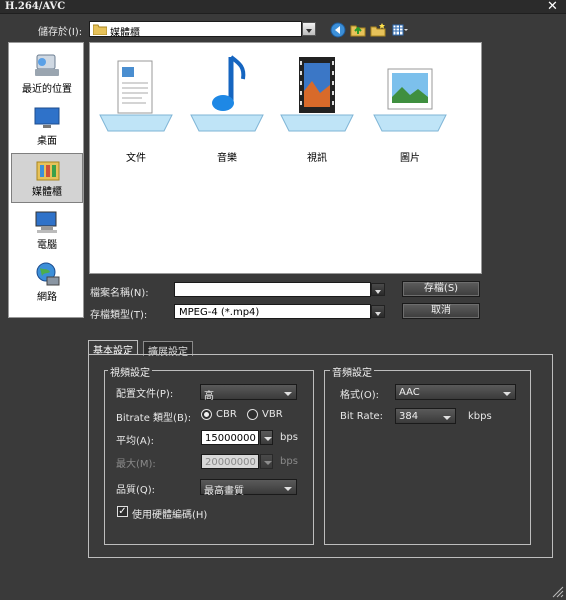  I want to click on average-unit: bps, so click(289, 437).